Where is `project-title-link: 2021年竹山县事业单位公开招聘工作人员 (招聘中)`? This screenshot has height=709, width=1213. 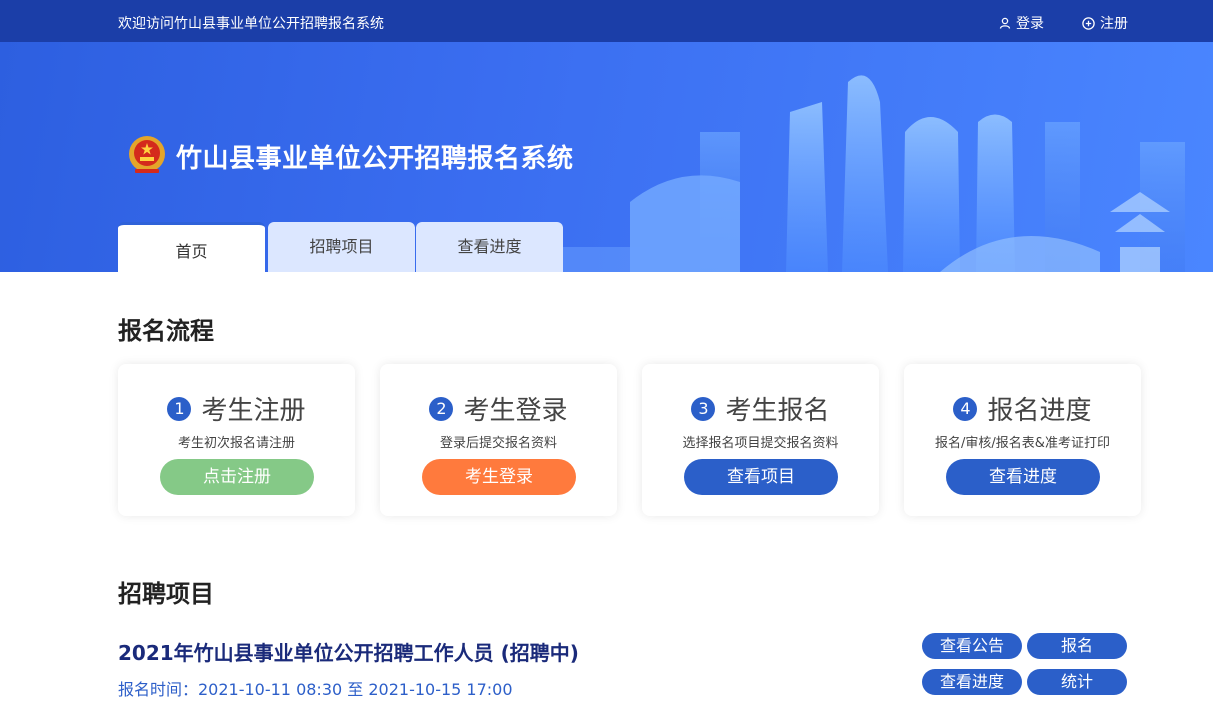
project-title-link: 2021年竹山县事业单位公开招聘工作人员 (招聘中) is located at coordinates (348, 651).